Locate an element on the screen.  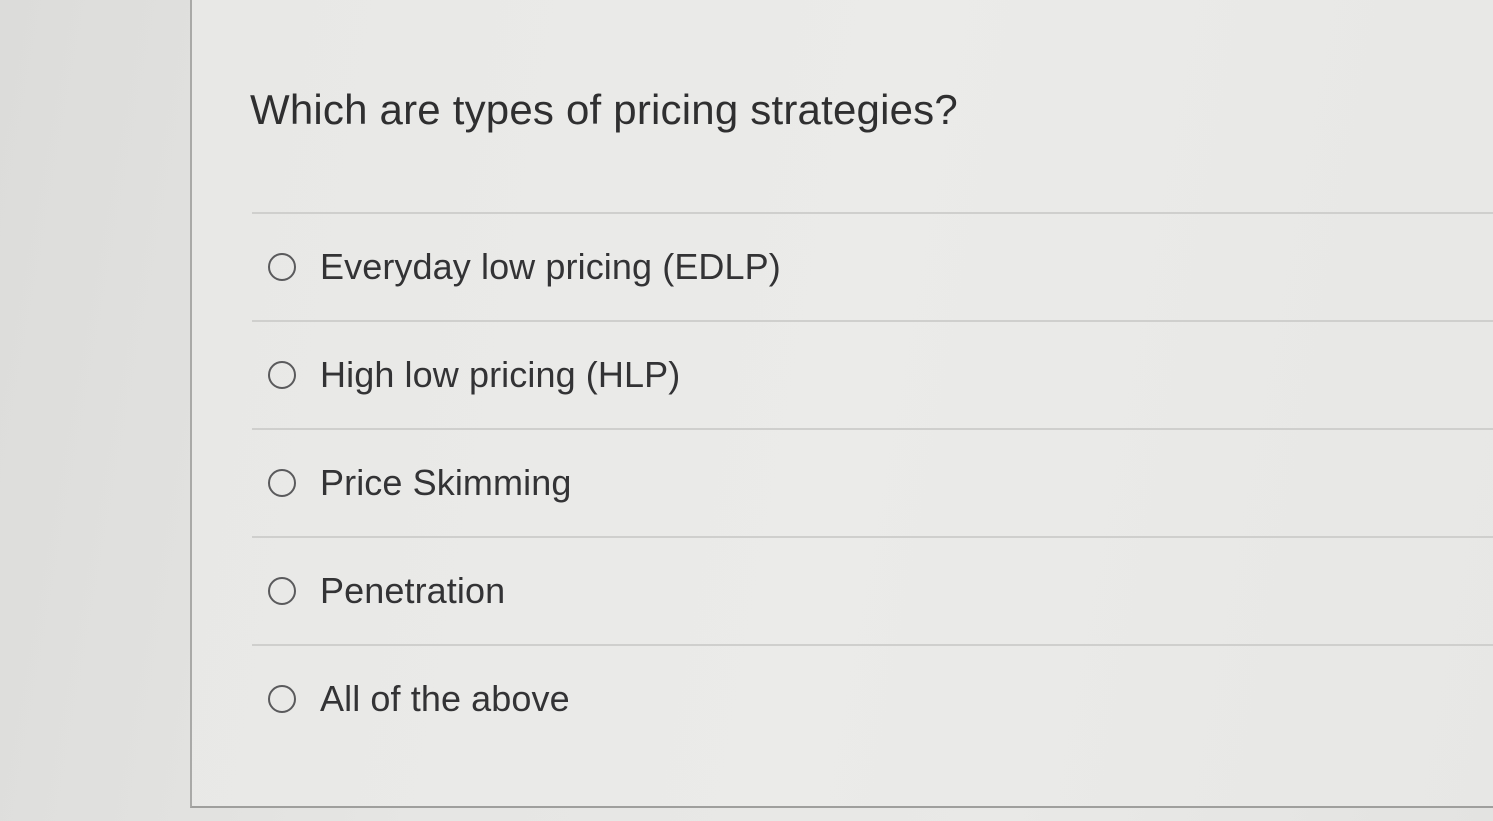
answer-label: All of the above is located at coordinates (445, 698).